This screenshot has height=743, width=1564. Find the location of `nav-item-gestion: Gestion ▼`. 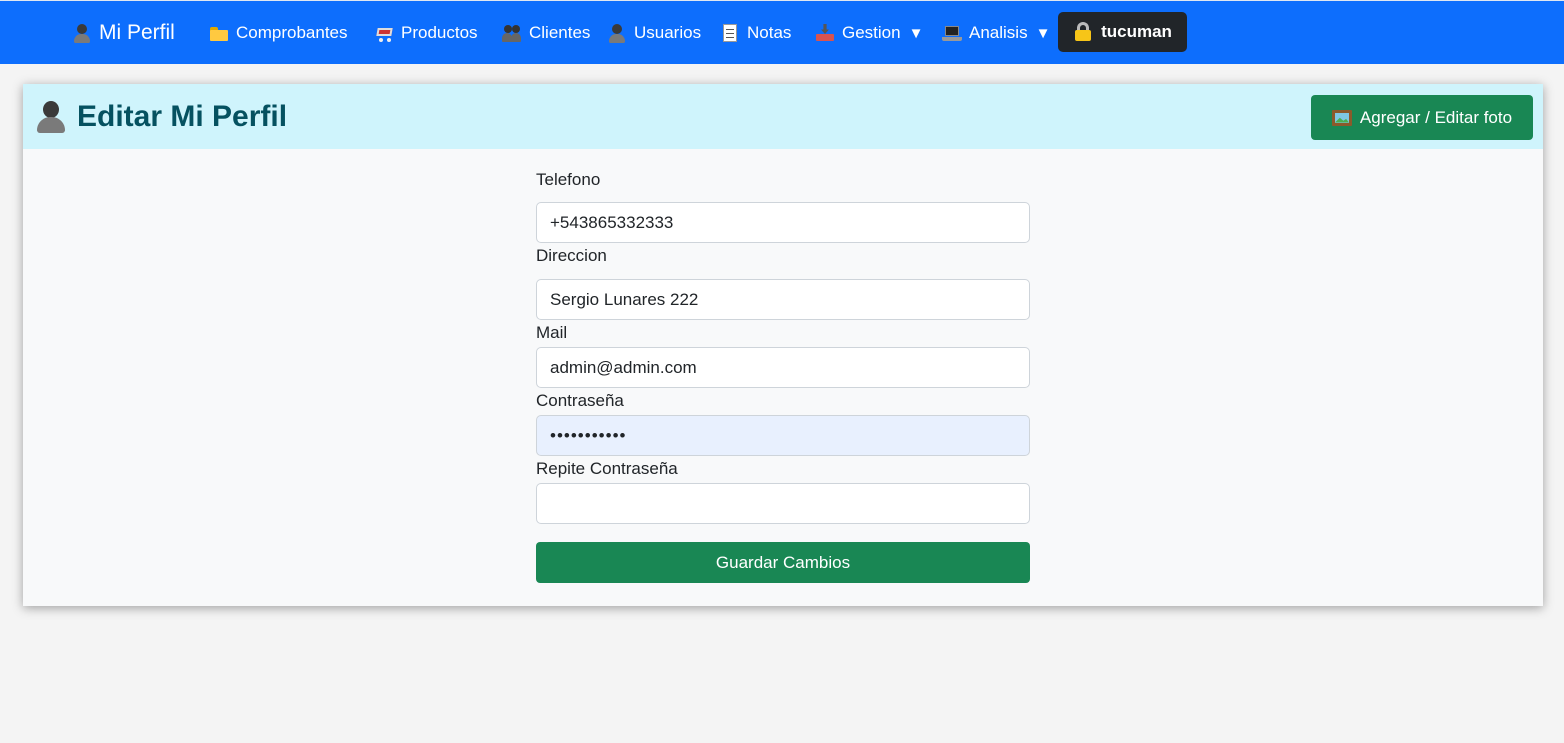

nav-item-gestion: Gestion ▼ is located at coordinates (869, 33).